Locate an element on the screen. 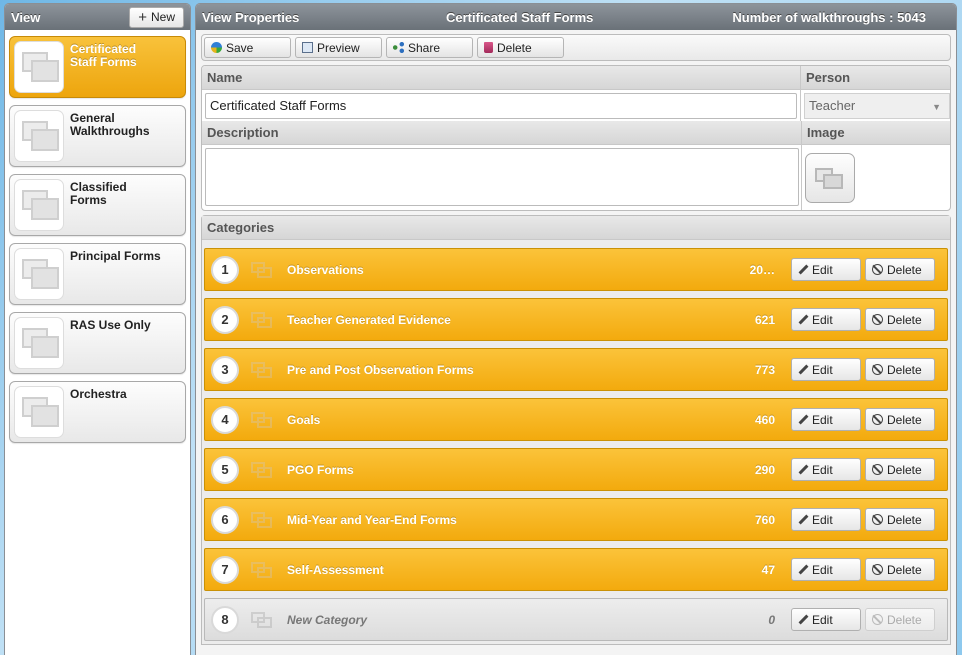 The image size is (962, 655). category-number: 2 is located at coordinates (225, 319).